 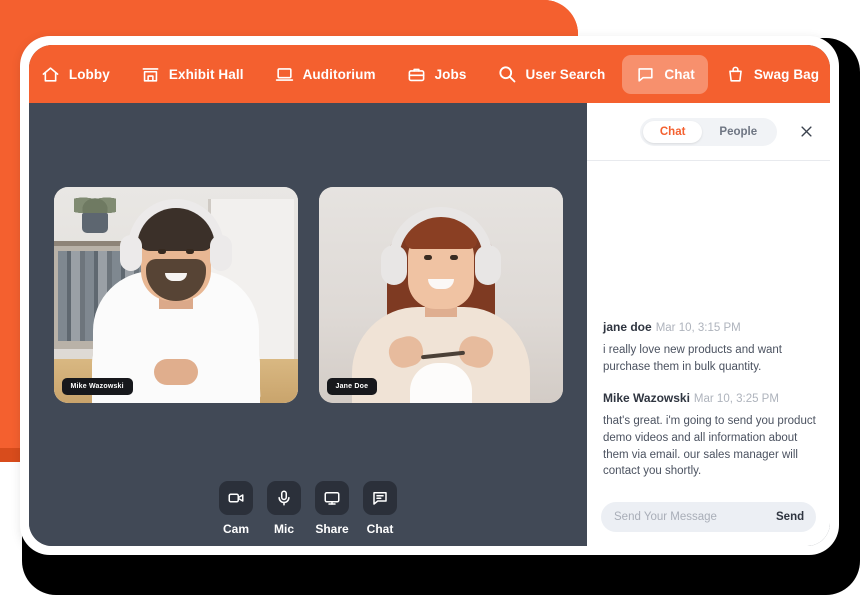 What do you see at coordinates (507, 74) in the screenshot?
I see `search-icon` at bounding box center [507, 74].